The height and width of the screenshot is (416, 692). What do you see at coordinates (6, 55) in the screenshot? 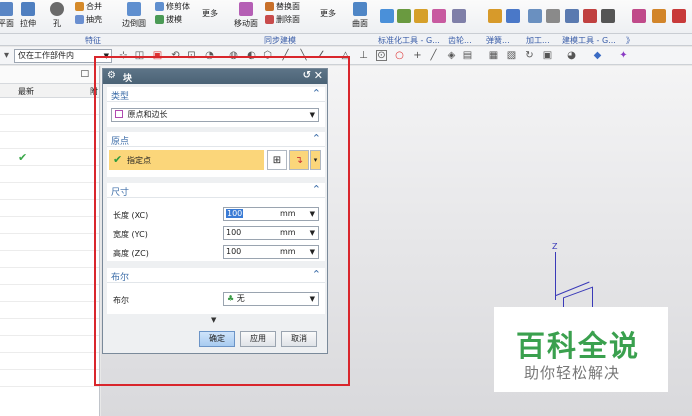
I see `filter-dropdown-icon: ▾` at bounding box center [6, 55].